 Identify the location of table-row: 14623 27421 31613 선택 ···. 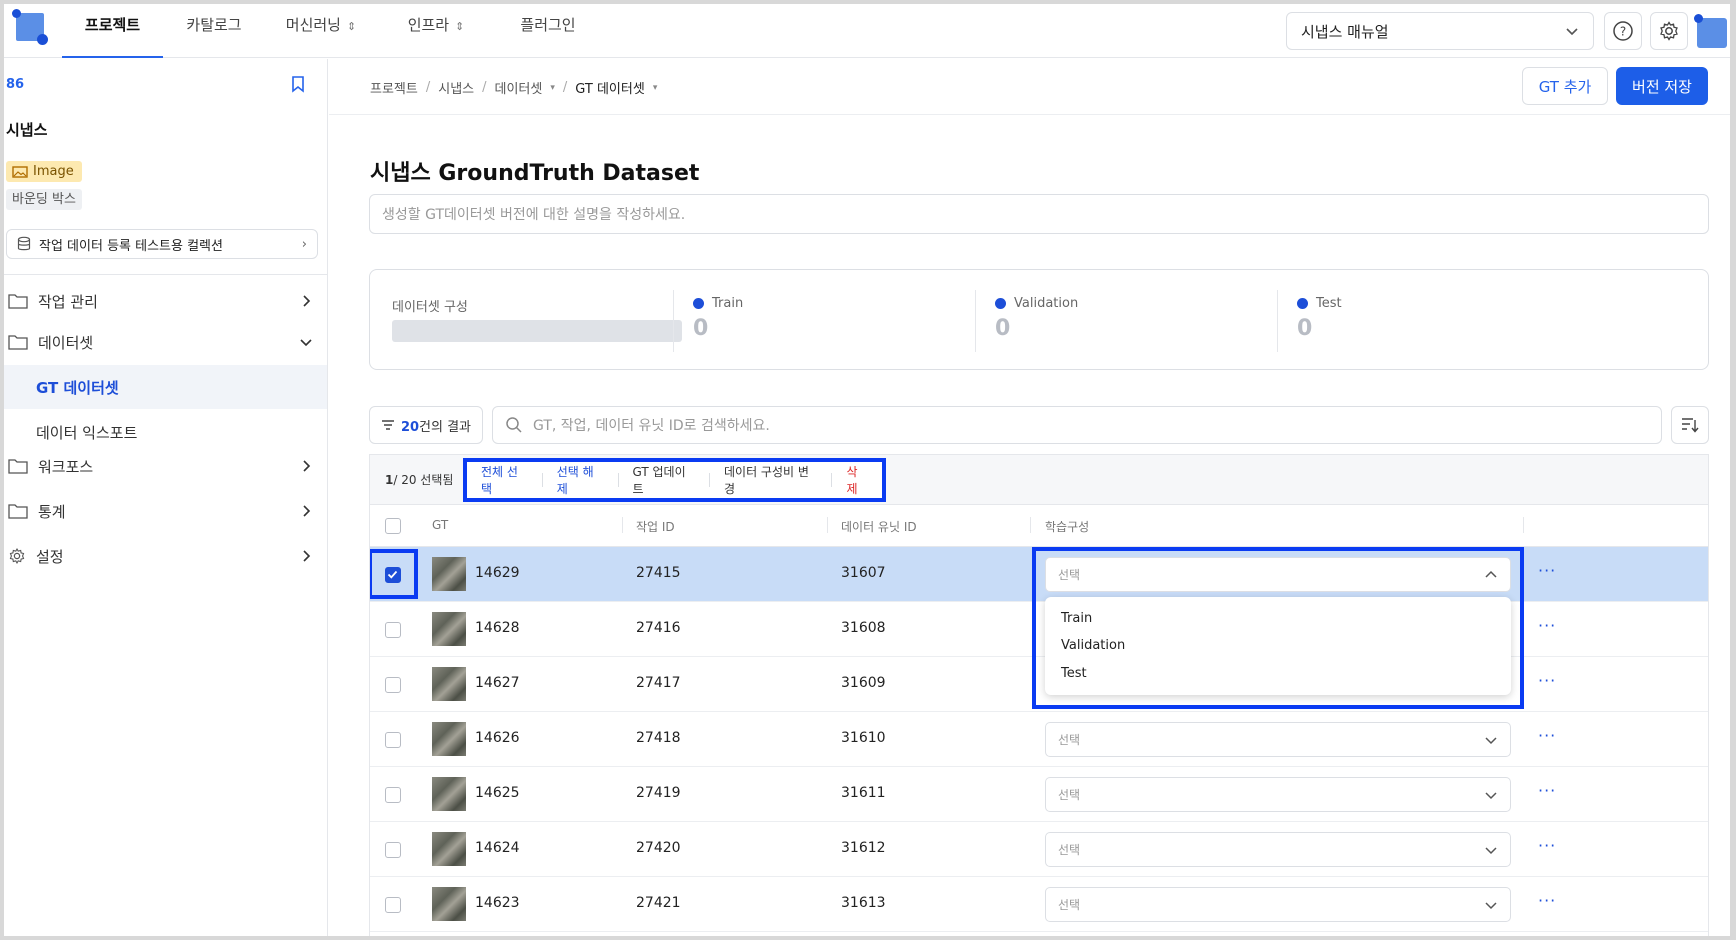
(1039, 904).